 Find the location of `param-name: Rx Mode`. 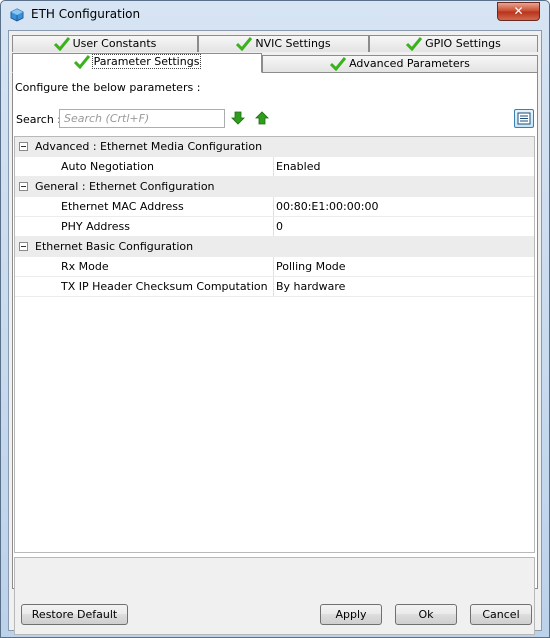

param-name: Rx Mode is located at coordinates (85, 266).